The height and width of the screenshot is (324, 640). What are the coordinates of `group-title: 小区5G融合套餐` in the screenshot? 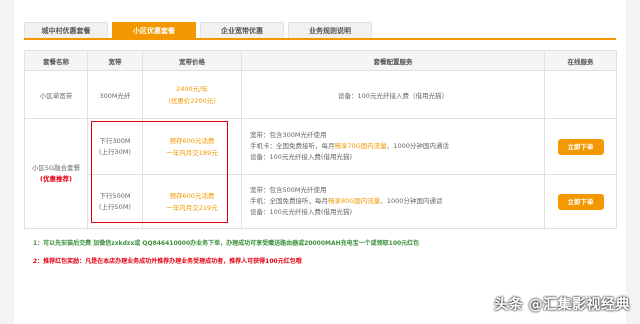 It's located at (56, 167).